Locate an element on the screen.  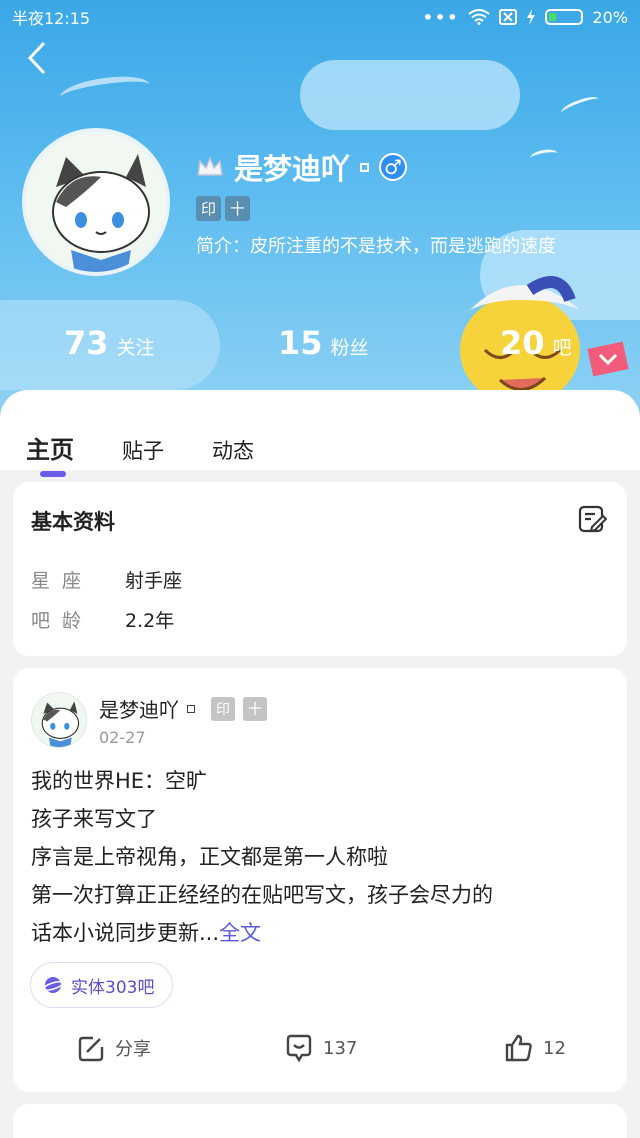
post-line: 孩子来写文了 is located at coordinates (94, 819).